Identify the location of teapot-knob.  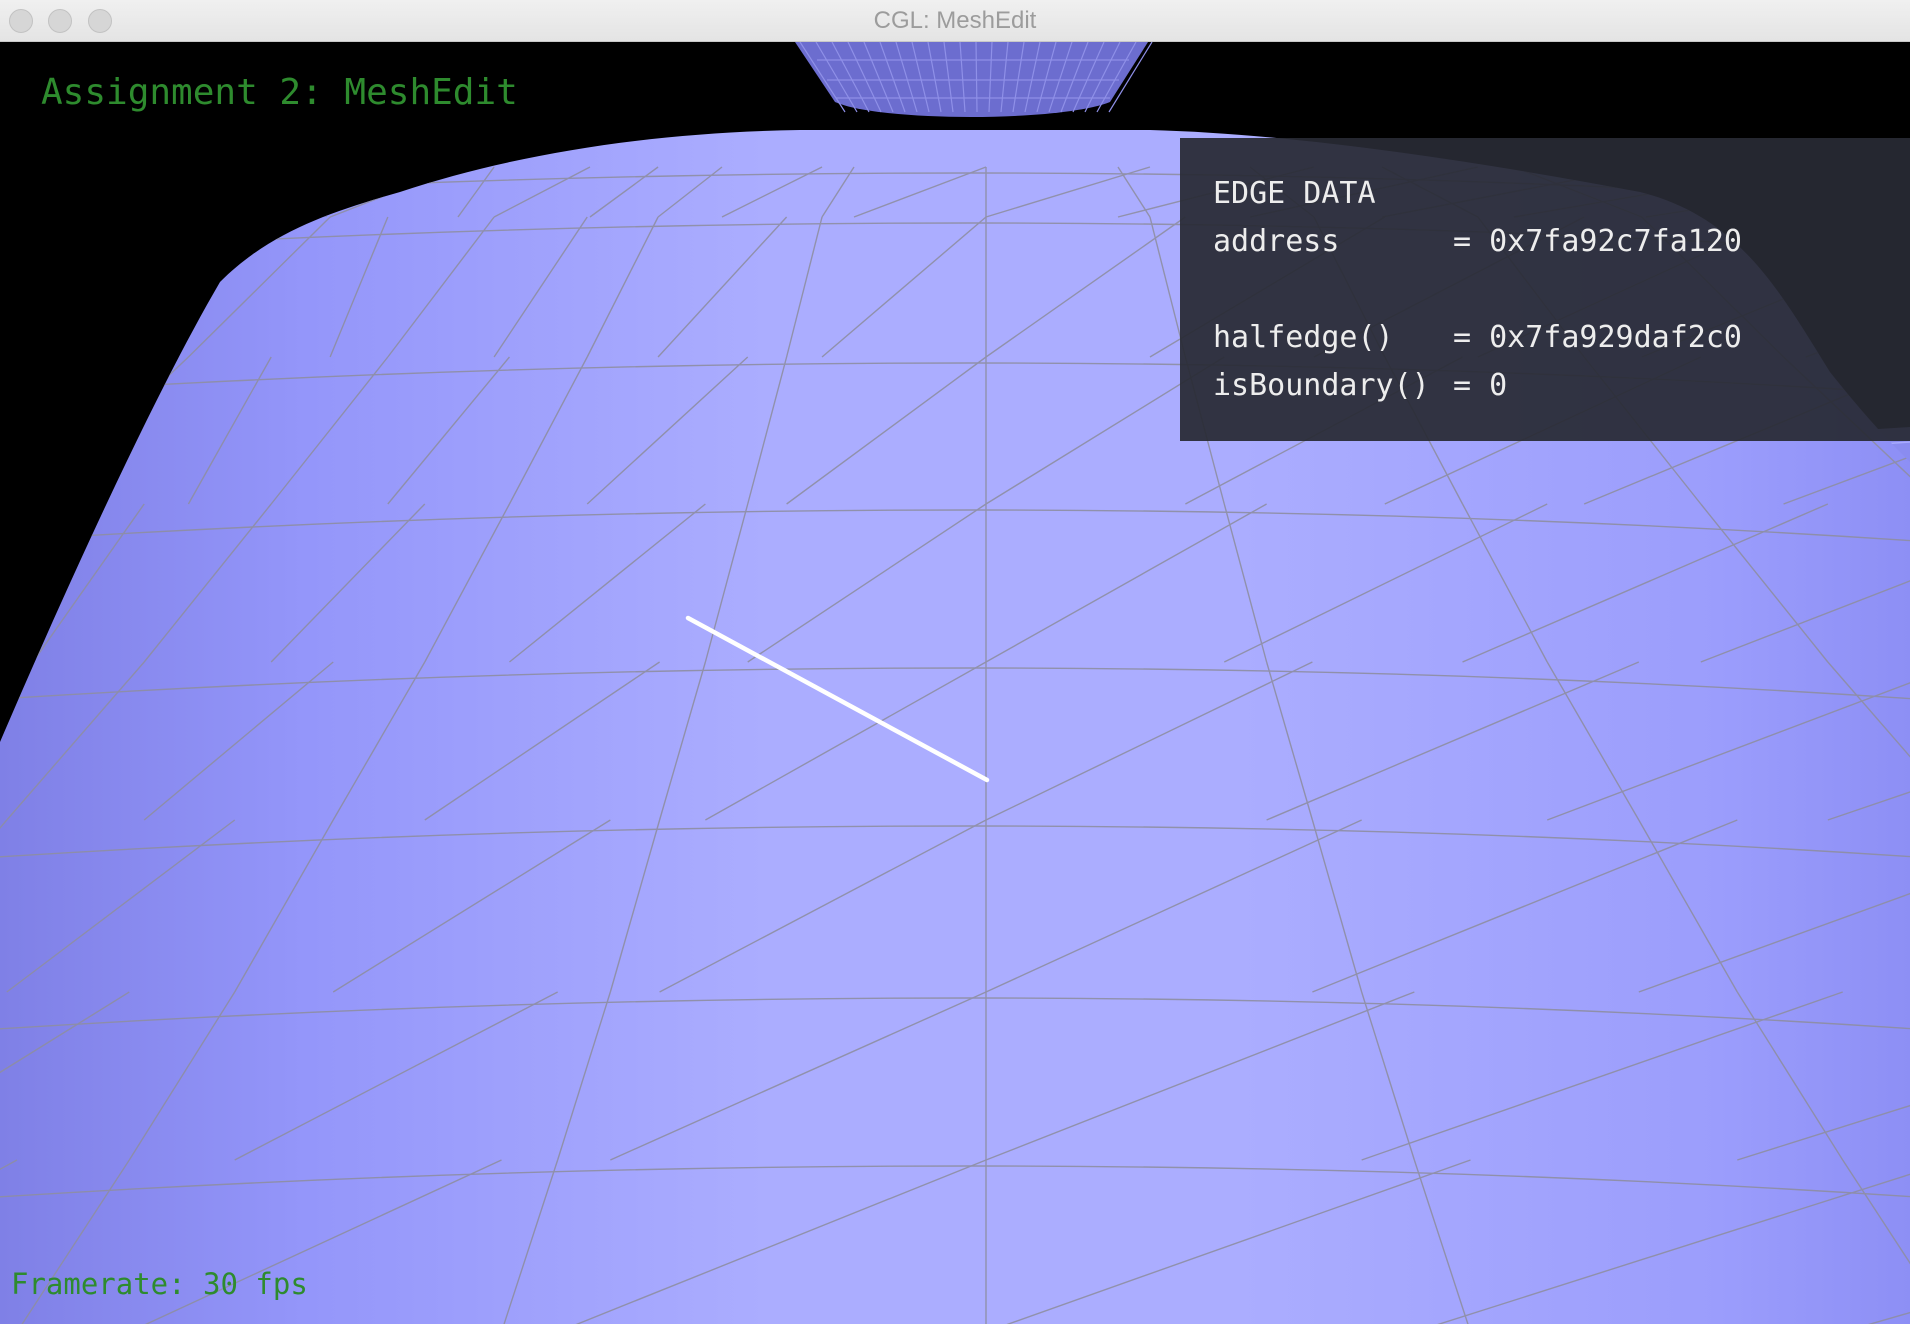
(974, 79).